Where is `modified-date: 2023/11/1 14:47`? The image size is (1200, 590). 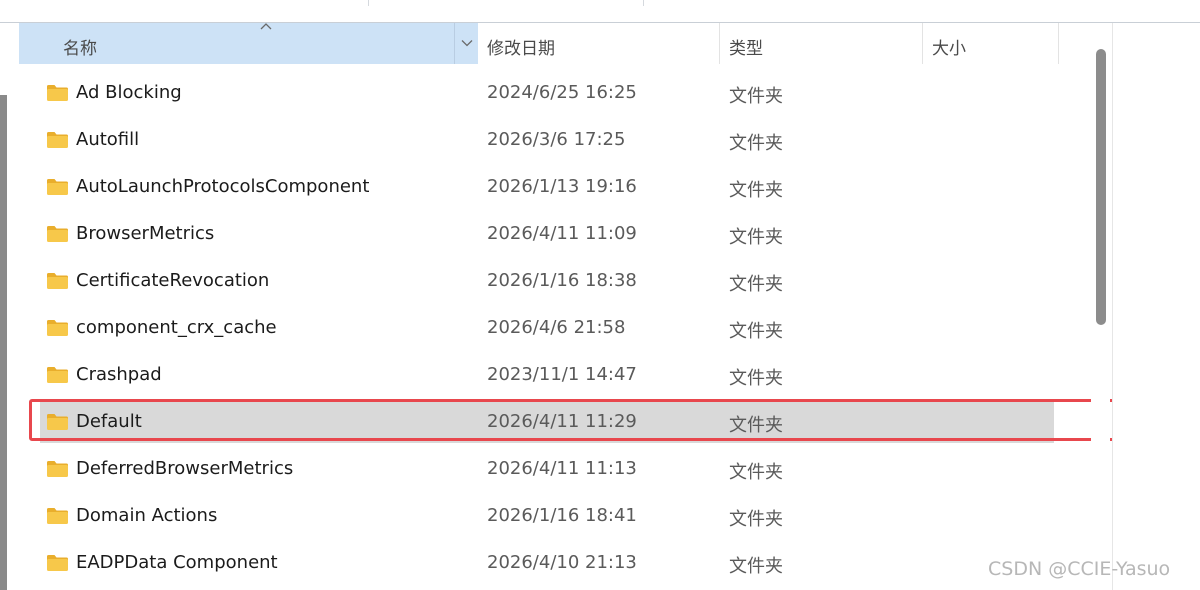
modified-date: 2023/11/1 14:47 is located at coordinates (562, 374).